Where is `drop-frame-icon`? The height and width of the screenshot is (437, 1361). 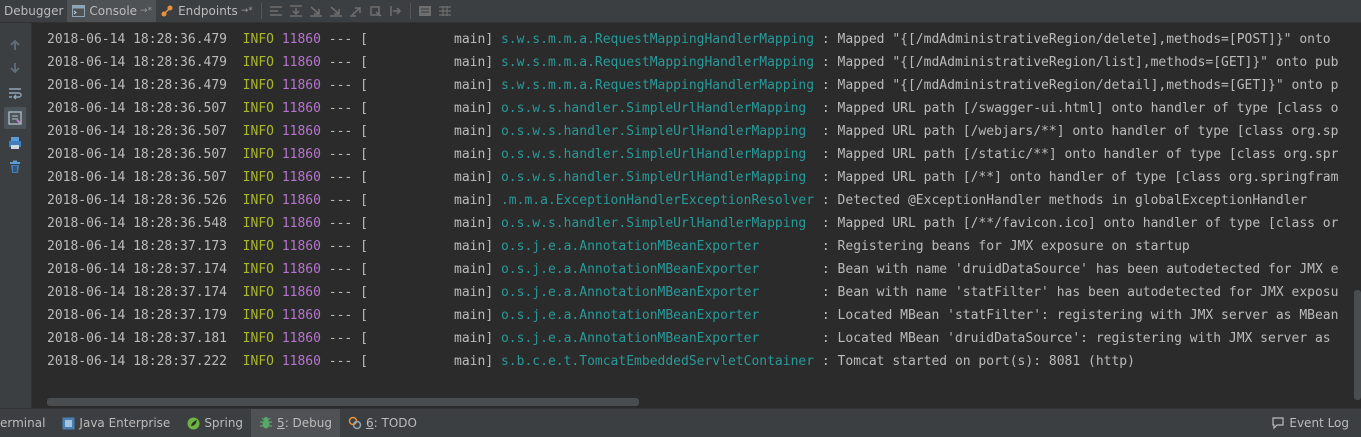
drop-frame-icon is located at coordinates (376, 11).